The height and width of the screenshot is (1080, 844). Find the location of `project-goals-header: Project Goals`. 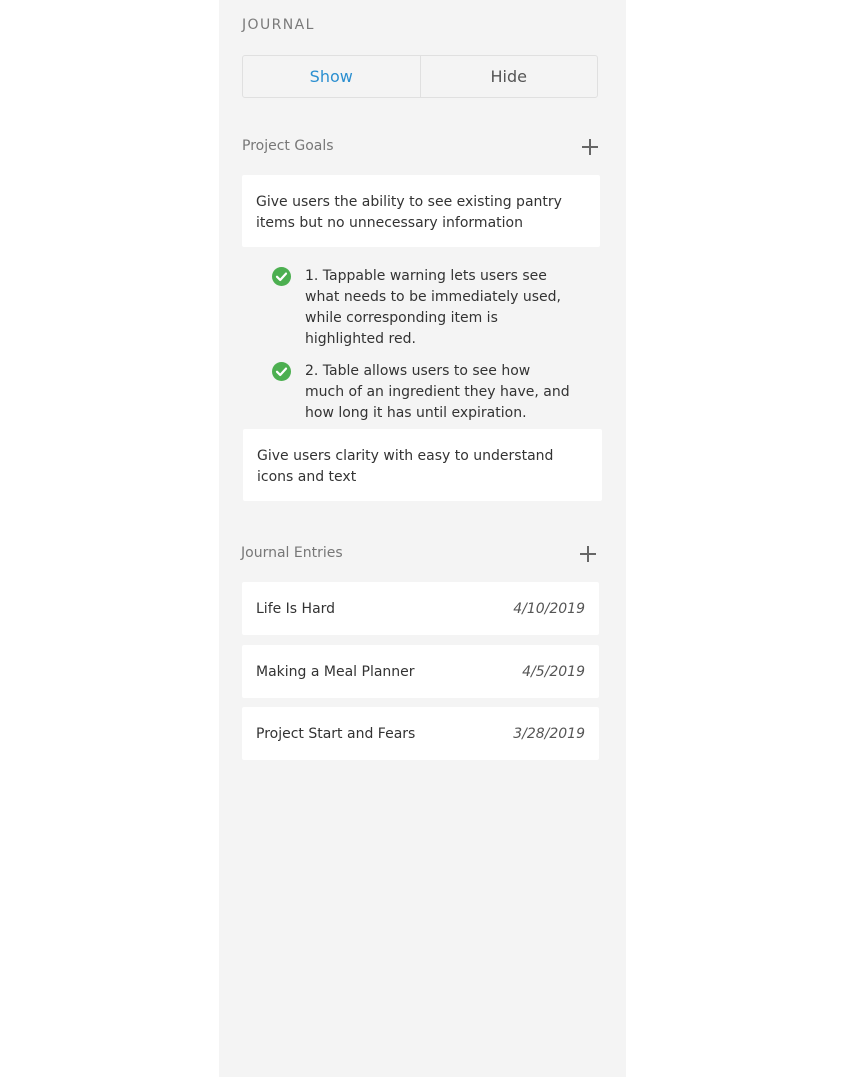

project-goals-header: Project Goals is located at coordinates (288, 146).